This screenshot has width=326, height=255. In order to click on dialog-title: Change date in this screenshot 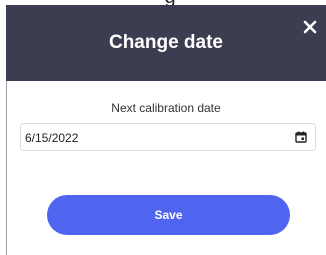, I will do `click(166, 42)`.